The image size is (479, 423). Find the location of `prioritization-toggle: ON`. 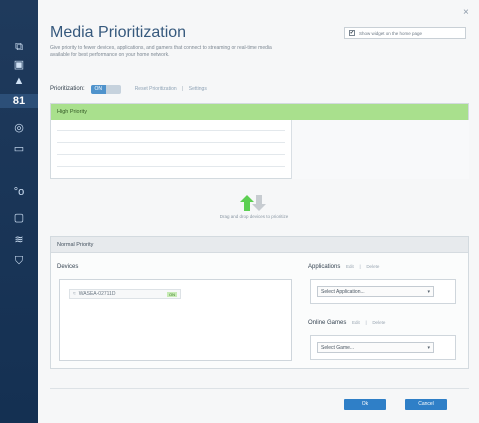

prioritization-toggle: ON is located at coordinates (105, 89).